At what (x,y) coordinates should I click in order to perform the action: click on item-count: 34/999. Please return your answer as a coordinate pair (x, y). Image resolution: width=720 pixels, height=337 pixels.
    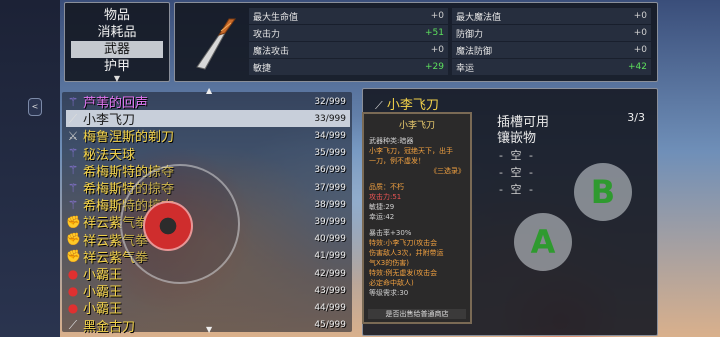
    Looking at the image, I should click on (330, 135).